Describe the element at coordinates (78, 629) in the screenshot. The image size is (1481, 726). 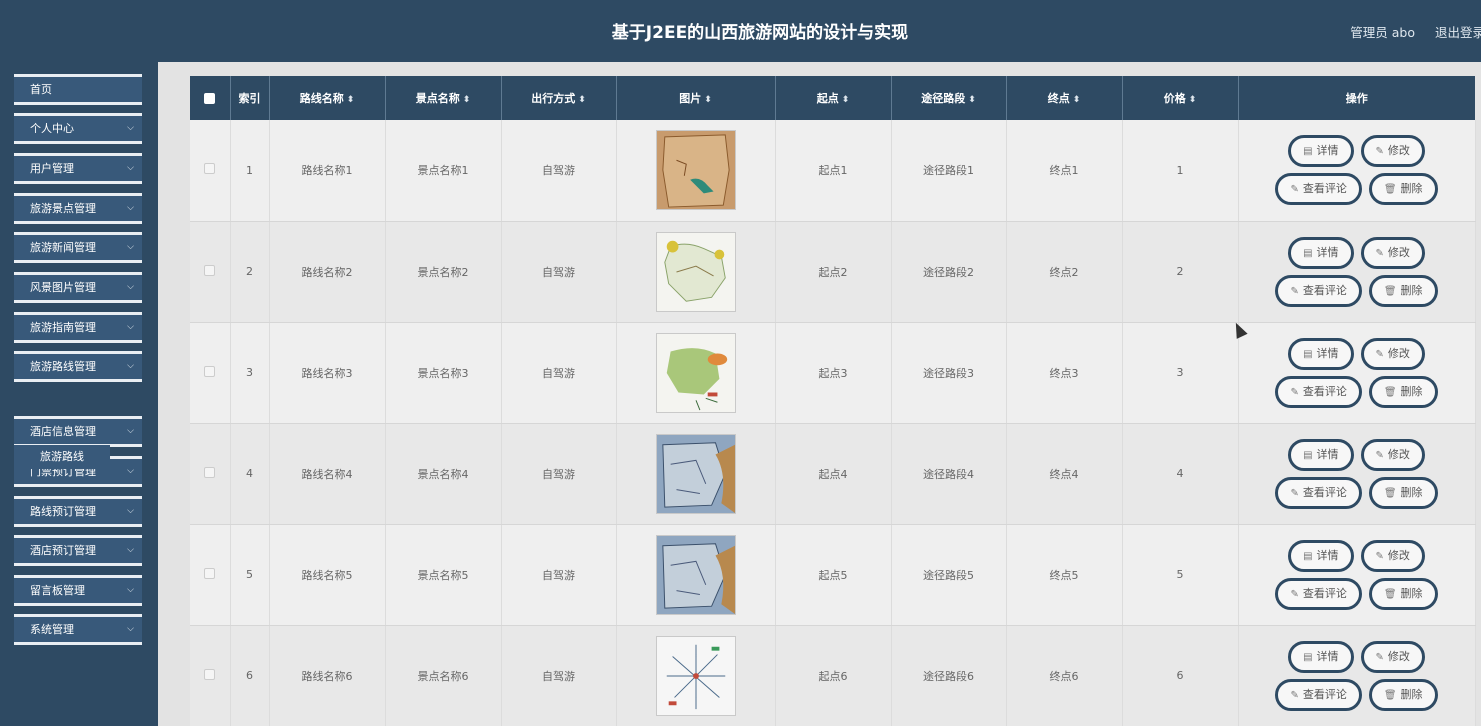
I see `sidebar-item-14: 系统管理 ⌵` at that location.